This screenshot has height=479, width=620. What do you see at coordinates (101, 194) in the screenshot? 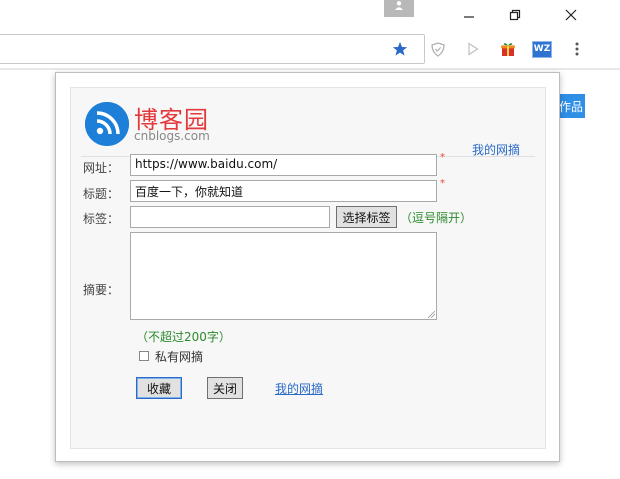
I see `title-label: 标题：` at bounding box center [101, 194].